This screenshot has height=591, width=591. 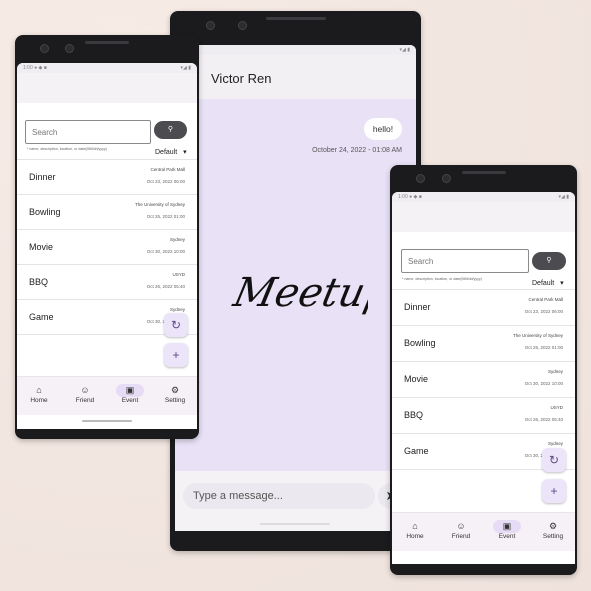 What do you see at coordinates (545, 299) in the screenshot?
I see `event-location: Central Park Mall` at bounding box center [545, 299].